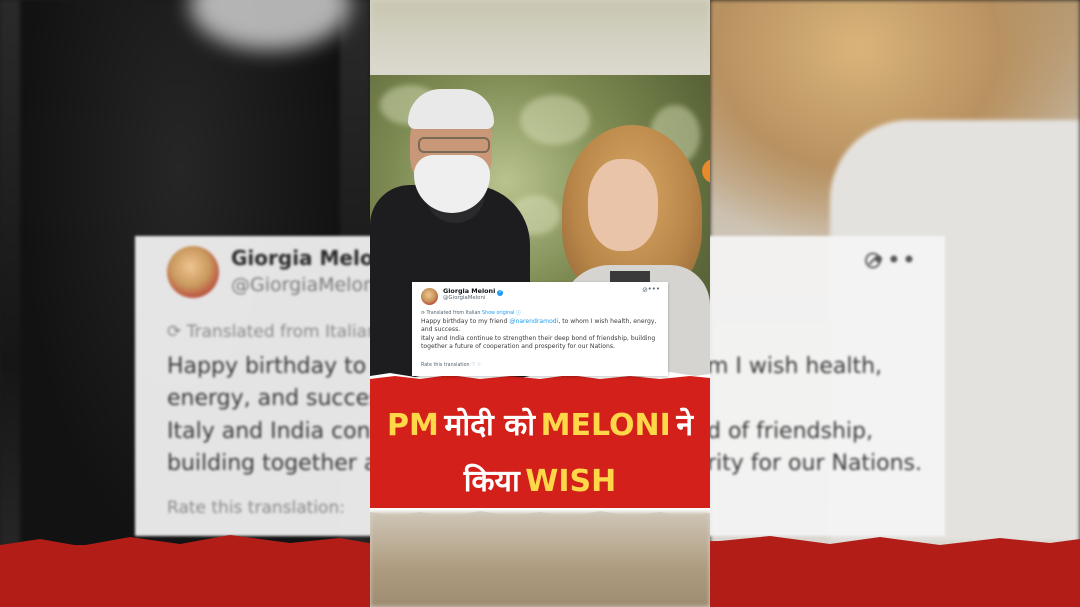  Describe the element at coordinates (479, 365) in the screenshot. I see `thumbs-down-icon: ♢` at that location.